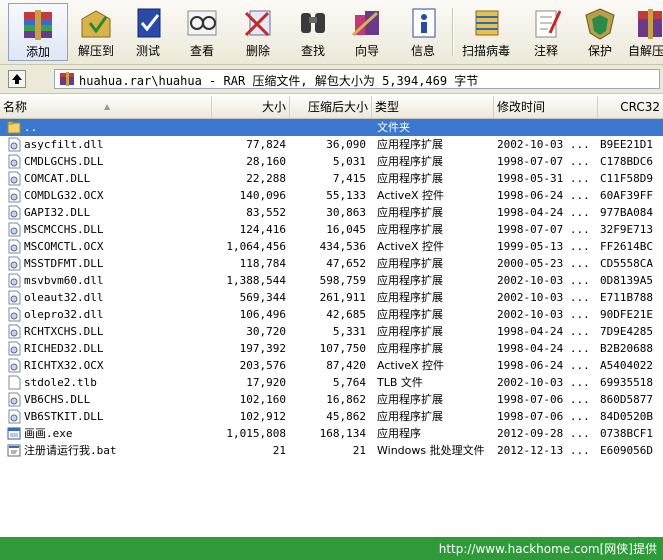 This screenshot has width=663, height=560. Describe the element at coordinates (57, 212) in the screenshot. I see `file-name: GAPI32.DLL` at that location.